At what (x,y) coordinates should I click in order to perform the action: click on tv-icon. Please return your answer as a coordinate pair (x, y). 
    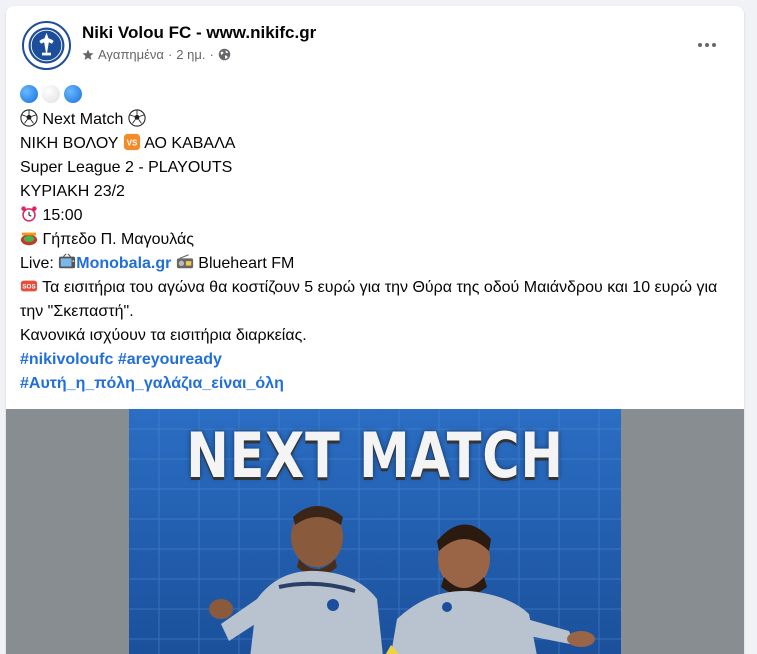
    Looking at the image, I should click on (67, 261).